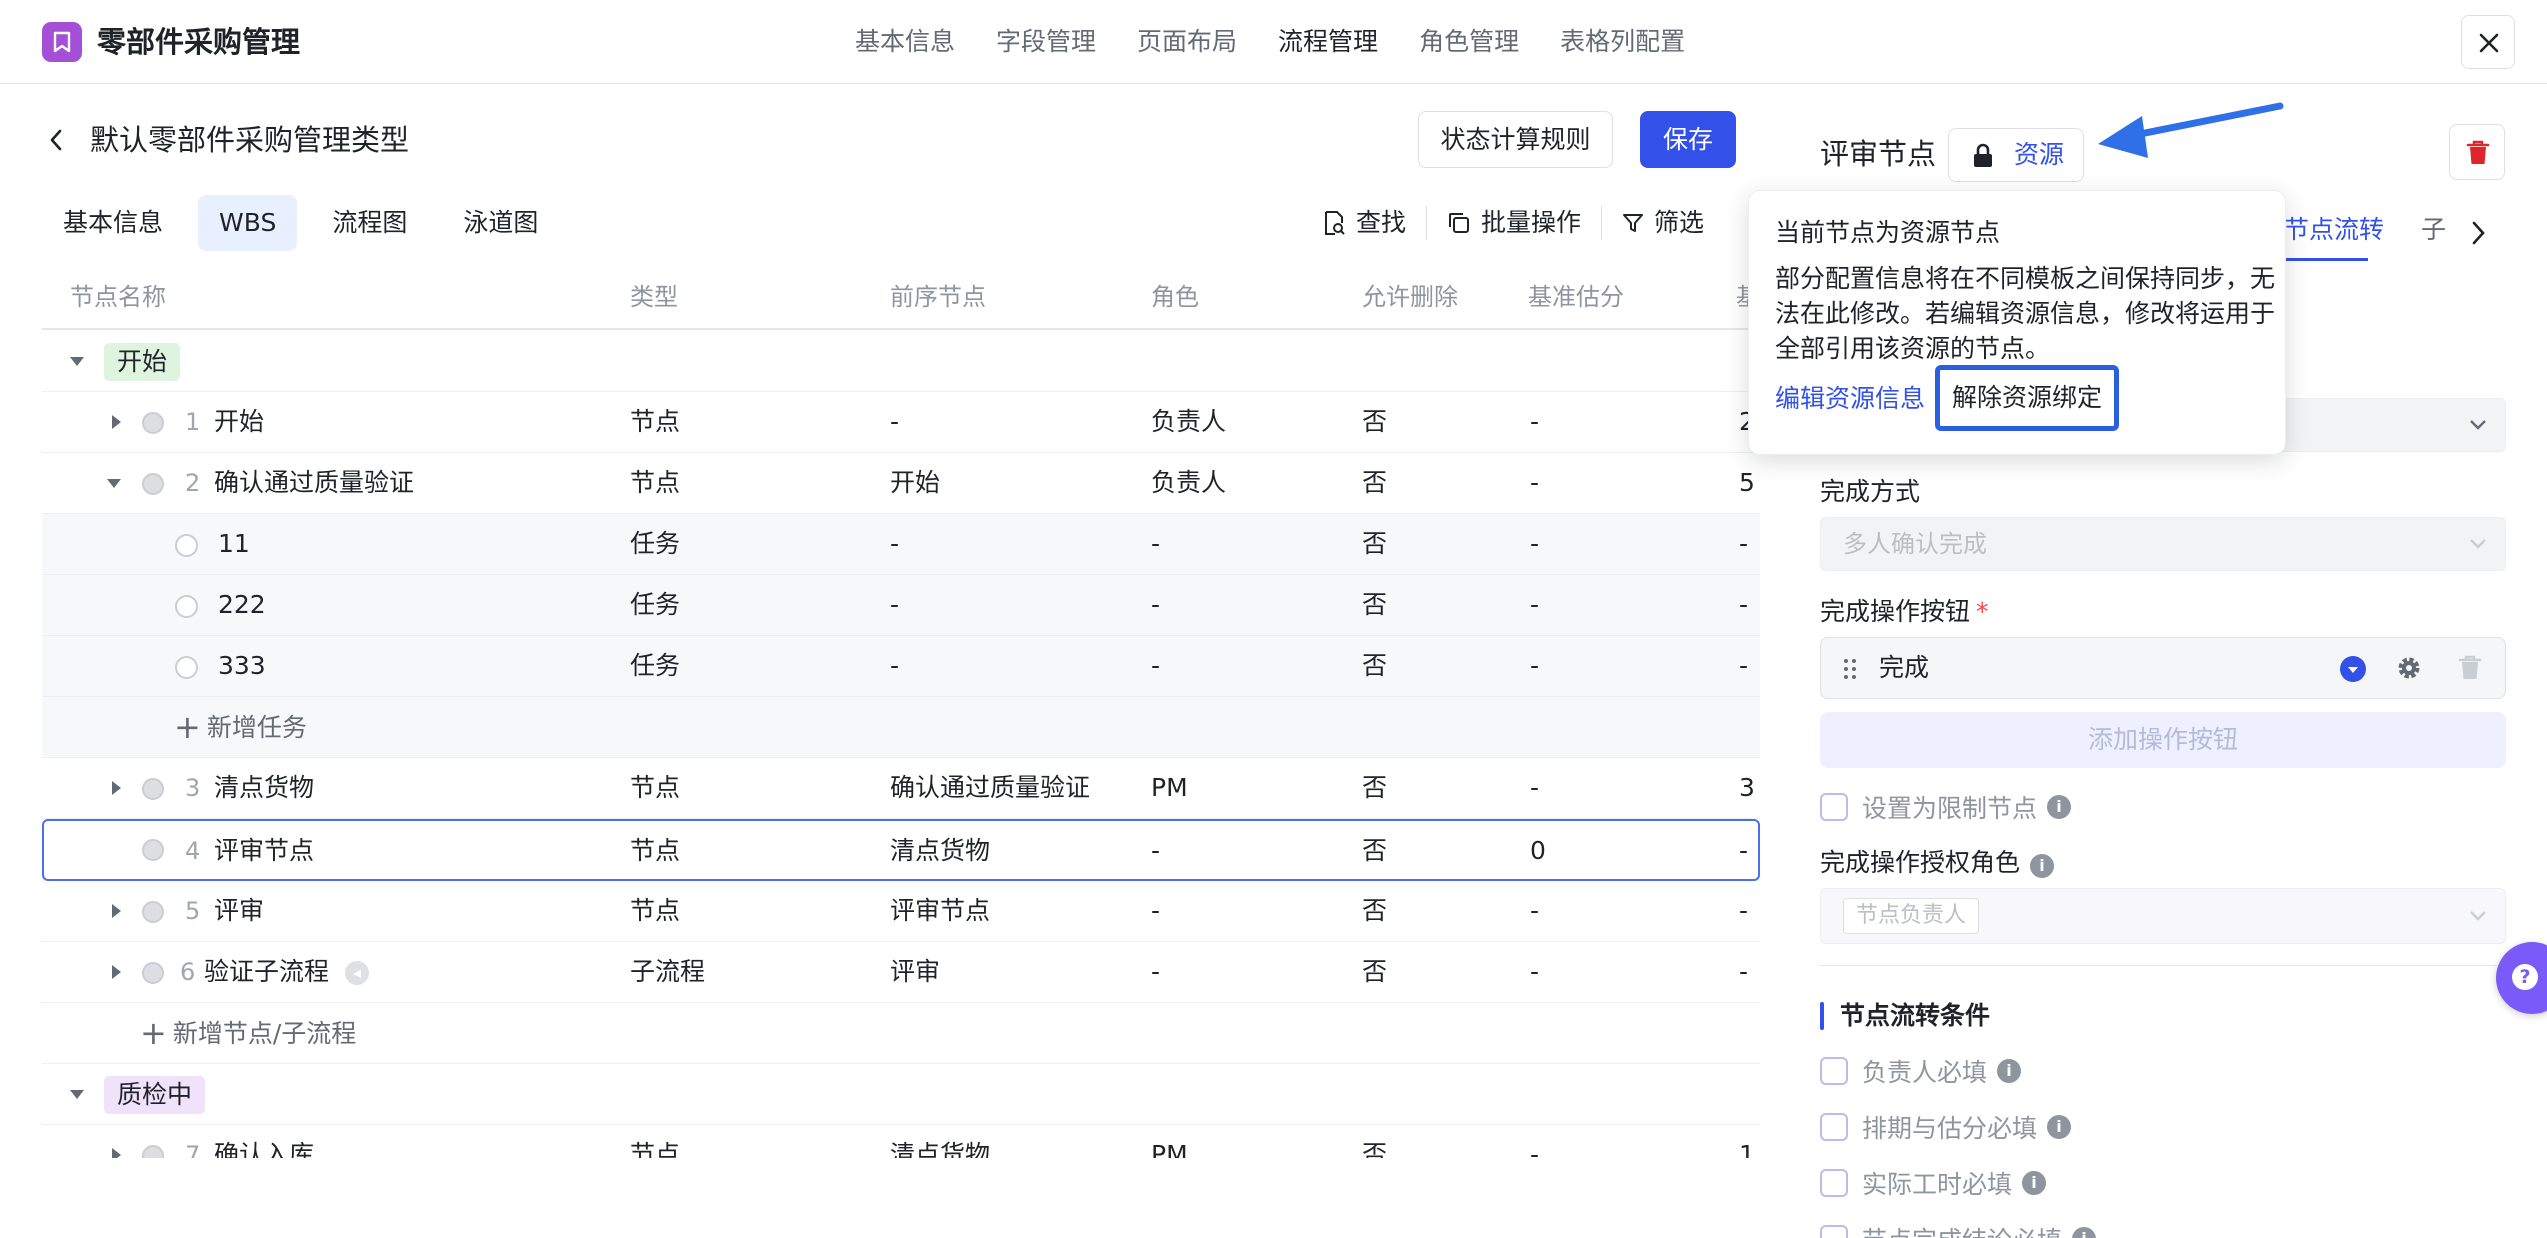  I want to click on dropdown-circle-icon, so click(2353, 669).